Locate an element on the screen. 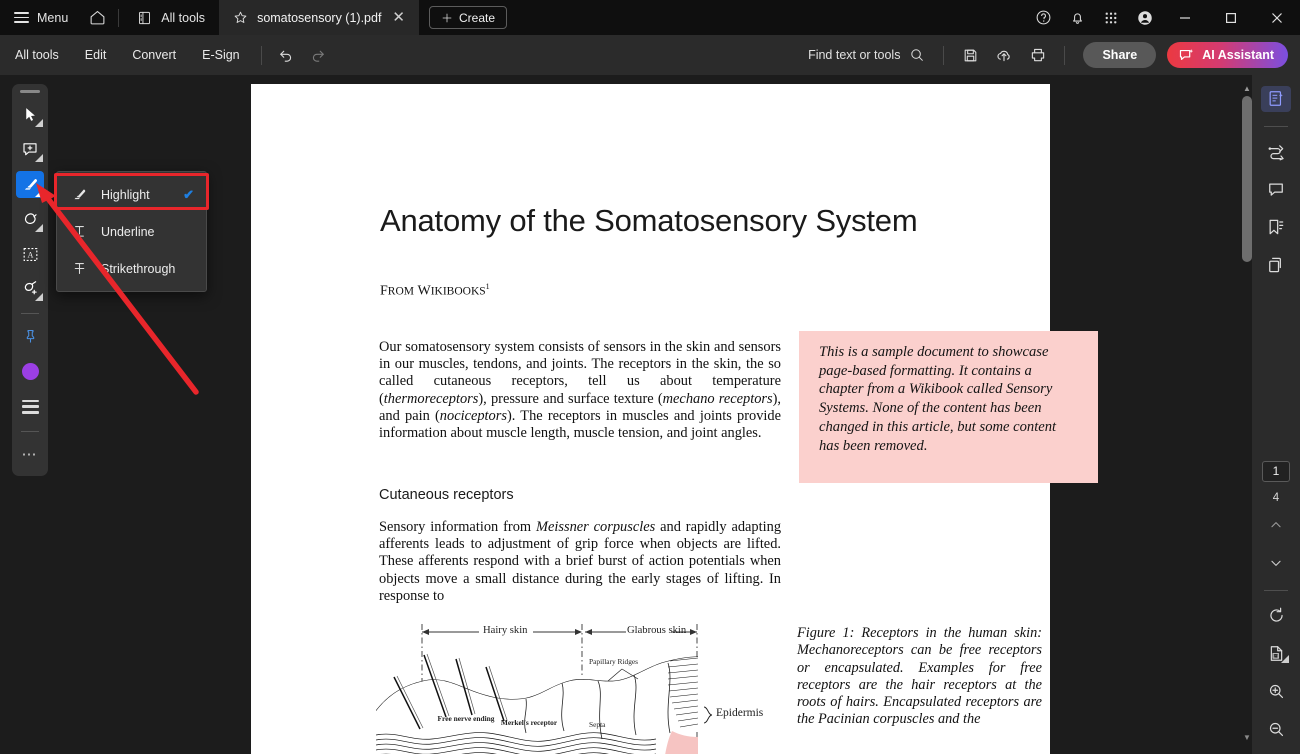 The image size is (1300, 754). ellipsis-icon: ⋯ is located at coordinates (30, 455).